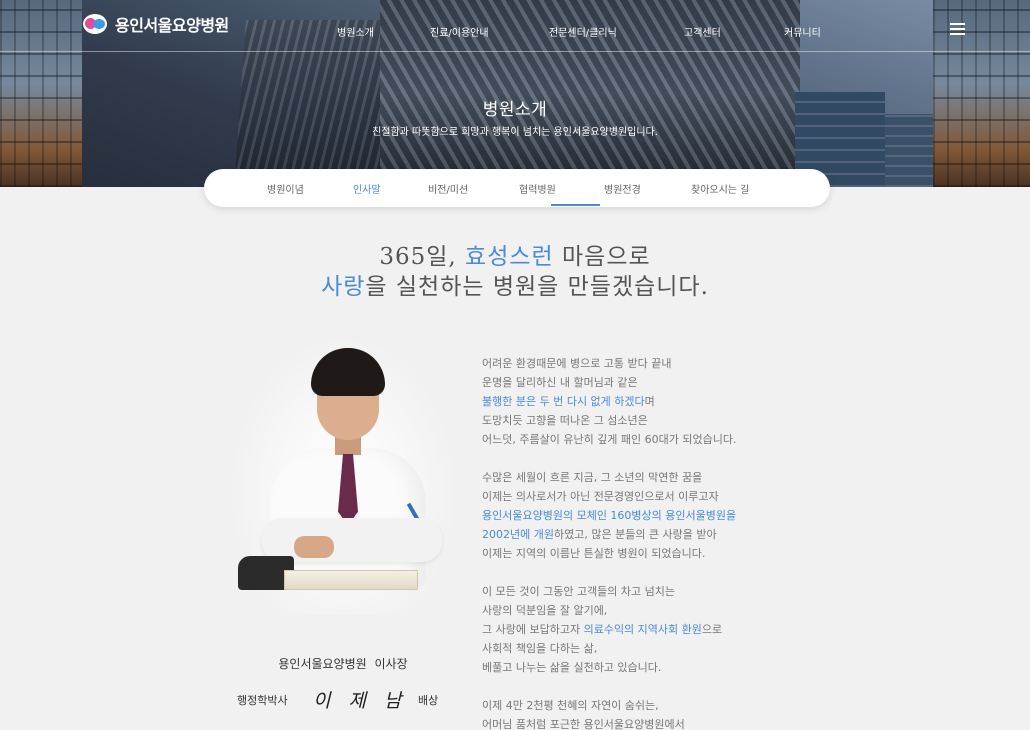 The height and width of the screenshot is (730, 1030). I want to click on message-highlight: 불행한 분은 두 번 다시 없게 하겠다, so click(563, 401).